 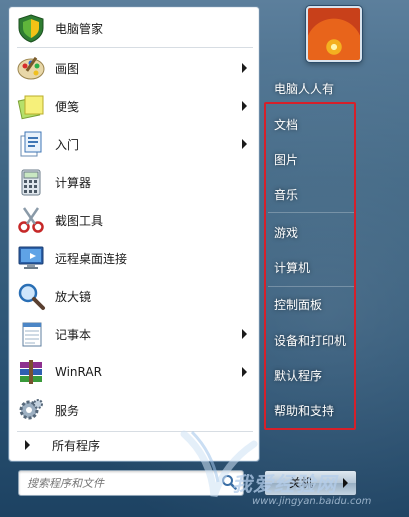 What do you see at coordinates (31, 334) in the screenshot?
I see `notepad-icon` at bounding box center [31, 334].